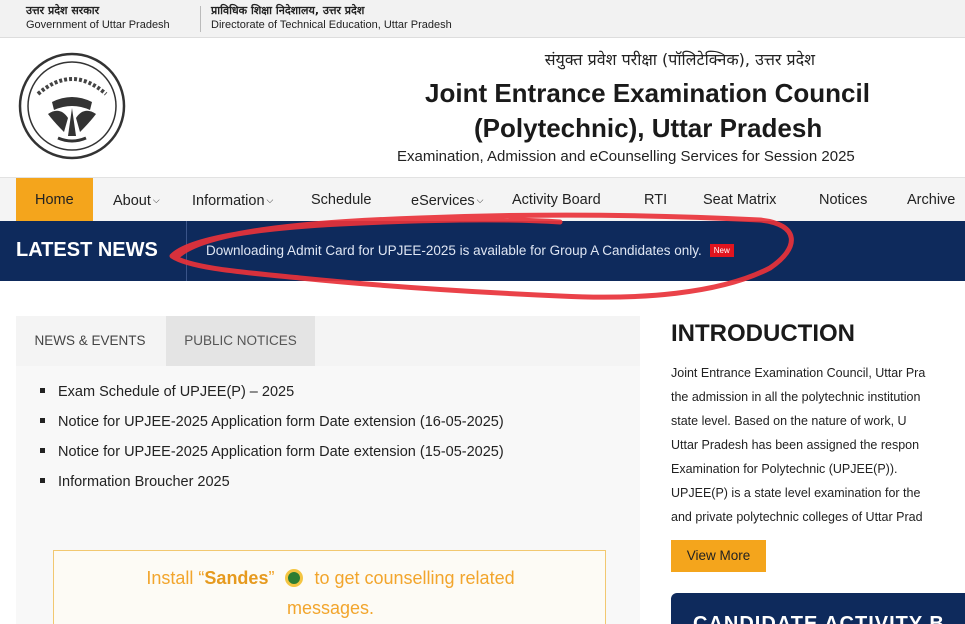 Image resolution: width=965 pixels, height=624 pixels. Describe the element at coordinates (294, 578) in the screenshot. I see `sandes-app-icon` at that location.